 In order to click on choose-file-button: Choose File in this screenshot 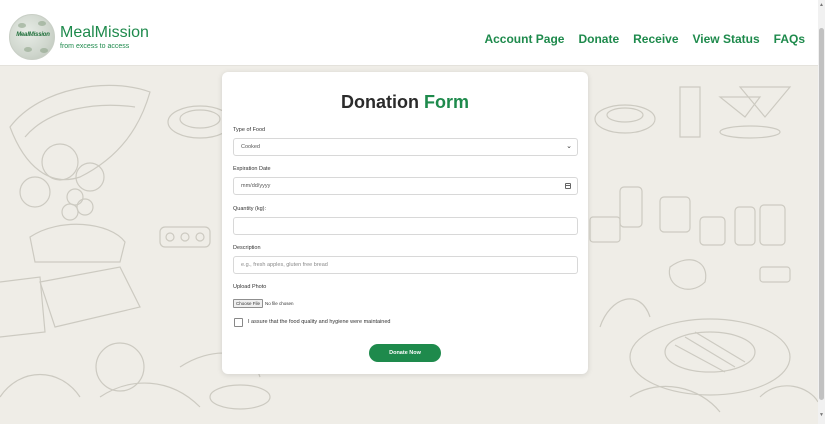, I will do `click(248, 303)`.